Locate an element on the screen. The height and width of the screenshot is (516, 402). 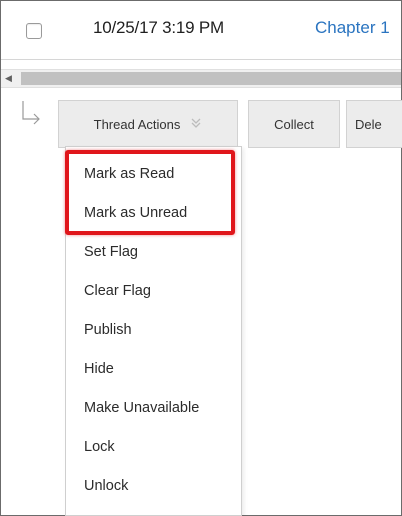
thread-row: 10/25/17 3:19 PM Chapter 1 is located at coordinates (201, 30).